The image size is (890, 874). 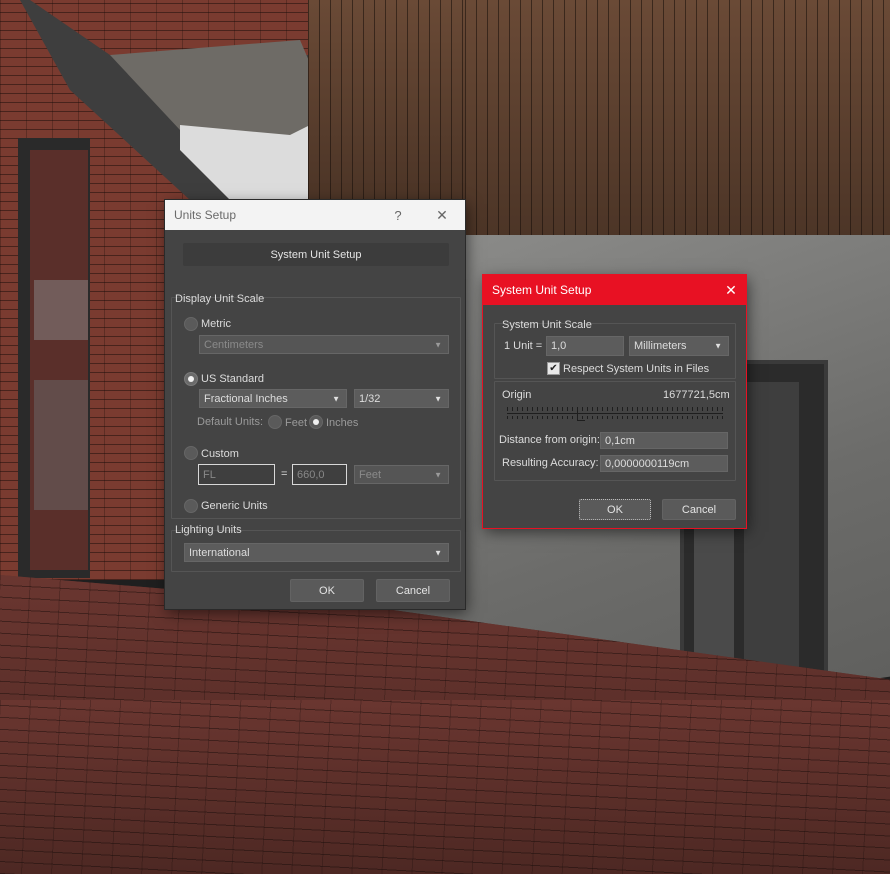 I want to click on custom-label: Custom, so click(x=220, y=454).